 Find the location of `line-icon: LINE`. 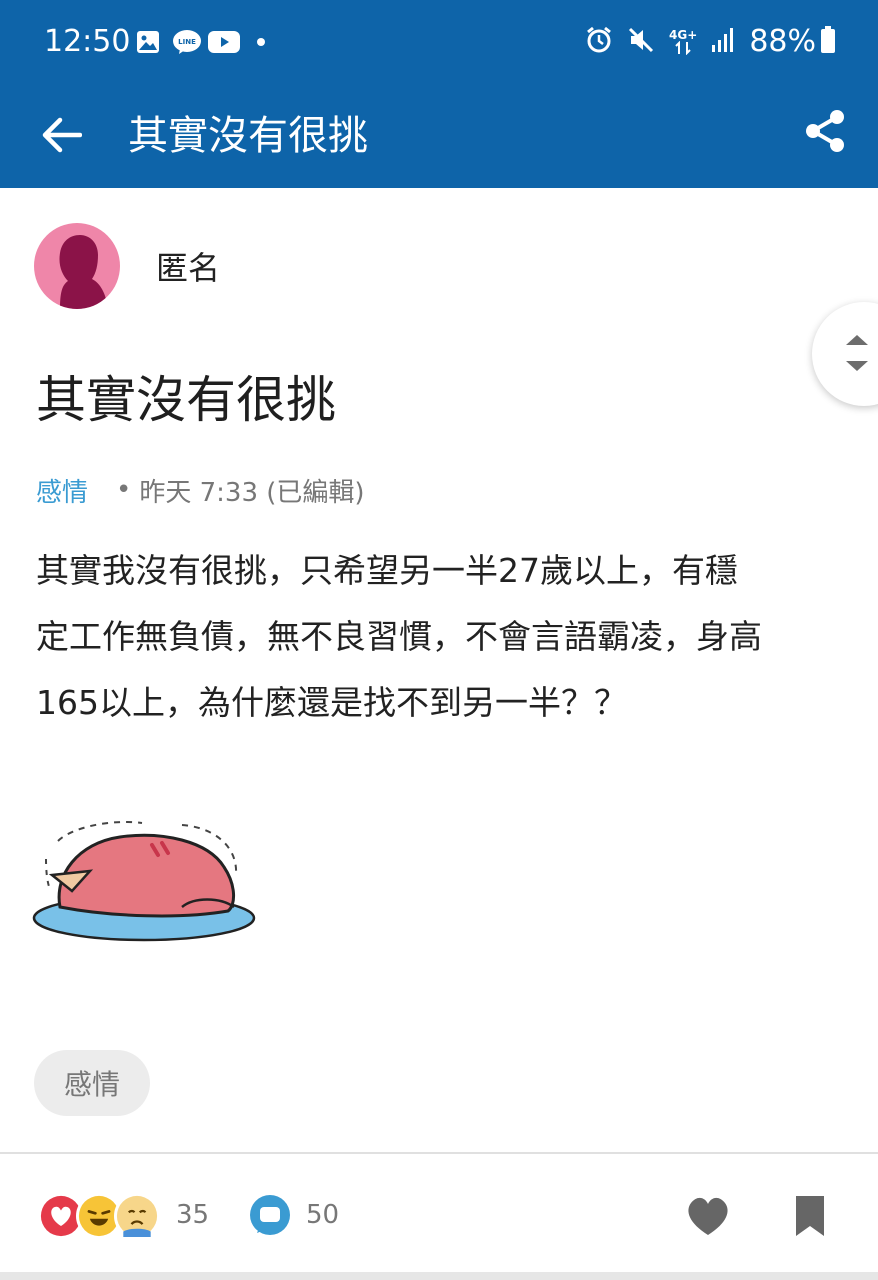

line-icon: LINE is located at coordinates (187, 42).